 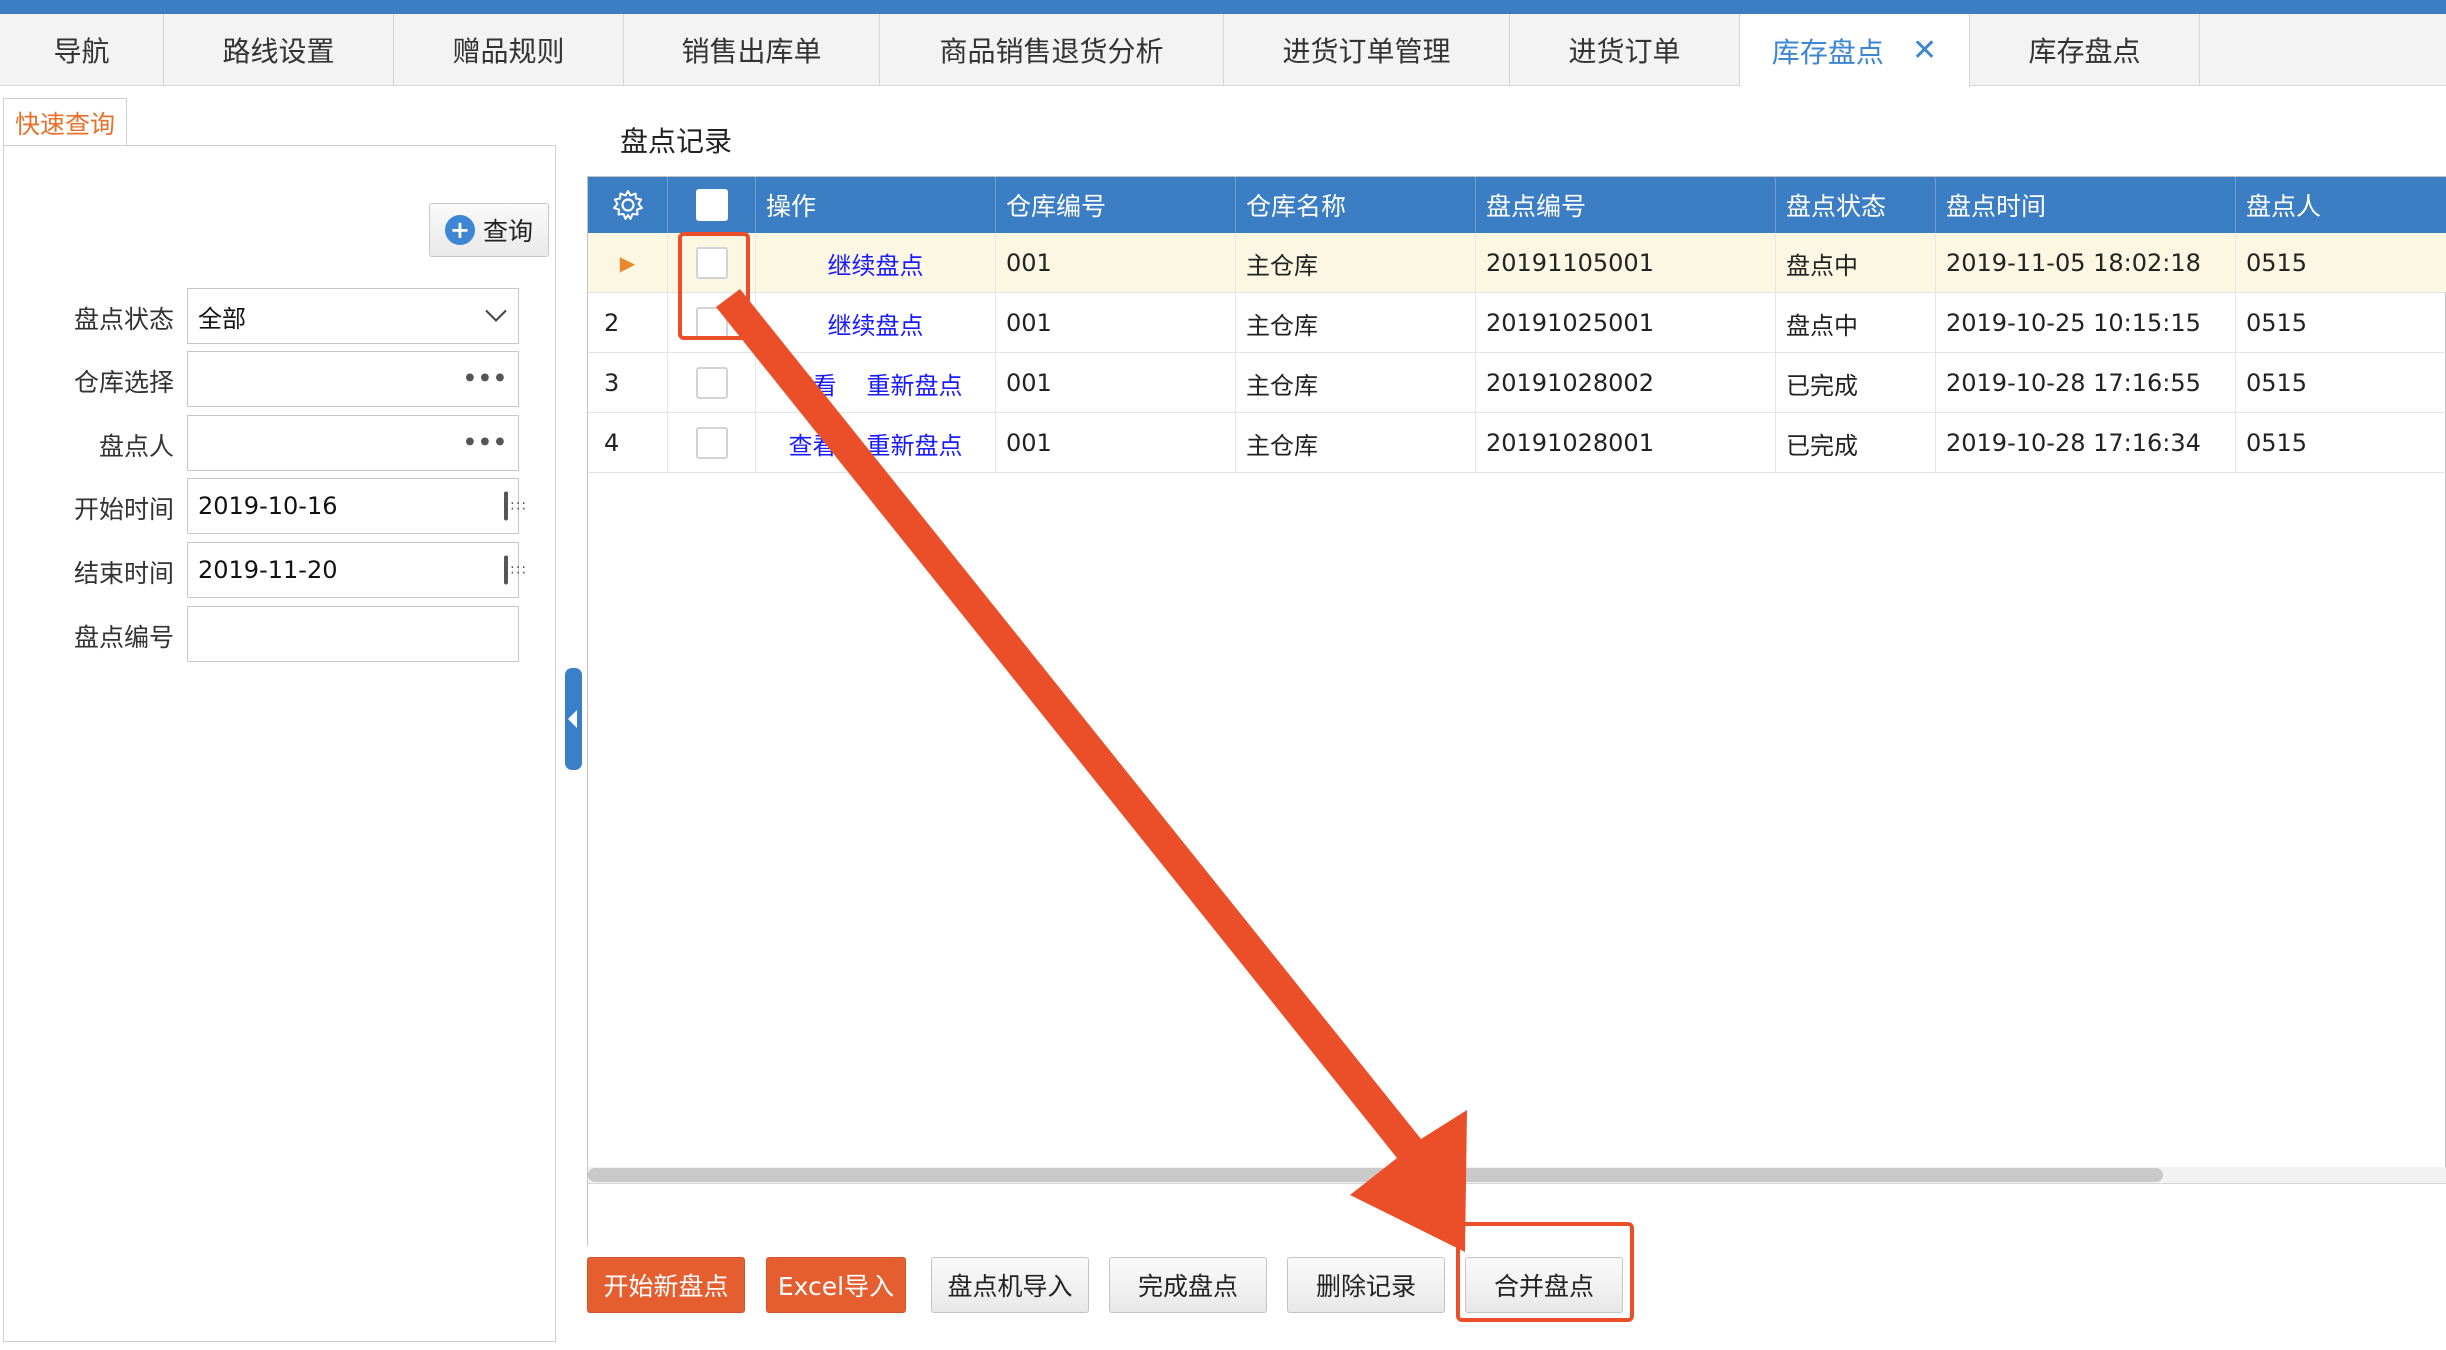 What do you see at coordinates (1366, 1285) in the screenshot?
I see `delete-record-button: 删除记录` at bounding box center [1366, 1285].